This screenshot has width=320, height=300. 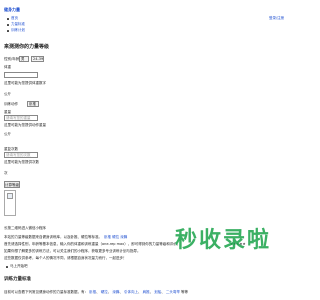 What do you see at coordinates (11, 104) in the screenshot?
I see `exercise-label: 训练动作` at bounding box center [11, 104].